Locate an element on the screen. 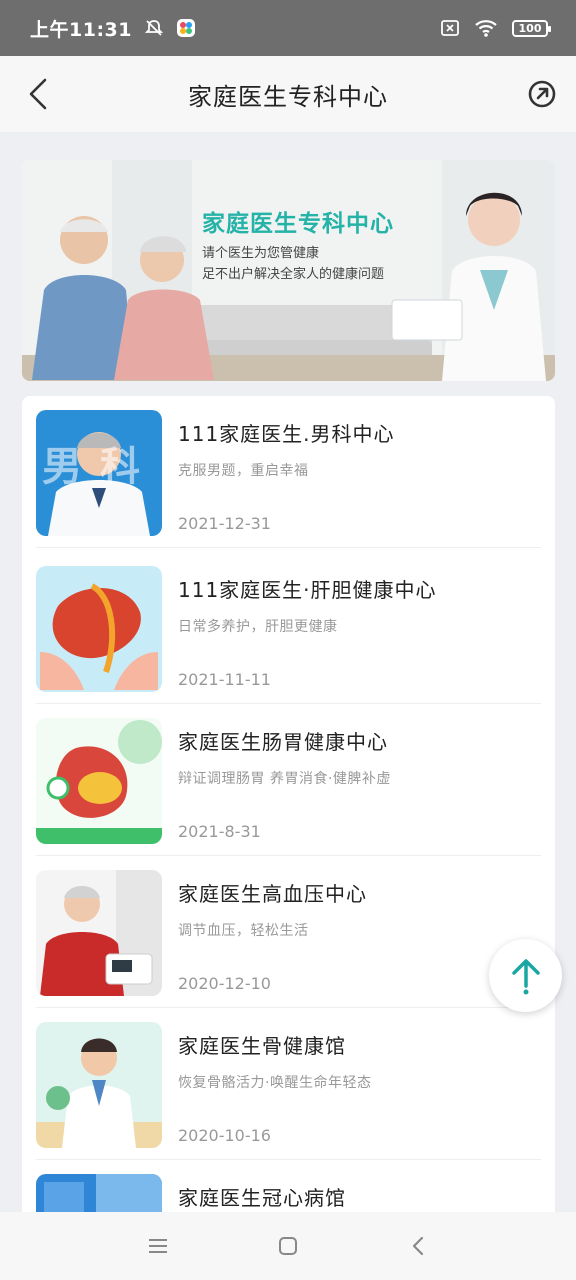  item-description: 克服男题，重启幸福 is located at coordinates (243, 471).